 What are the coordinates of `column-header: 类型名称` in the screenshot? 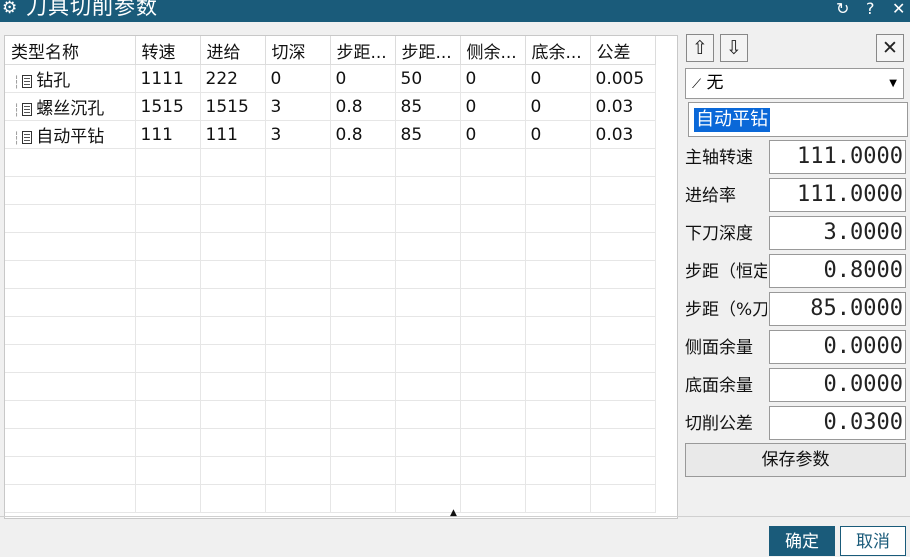 It's located at (70, 50).